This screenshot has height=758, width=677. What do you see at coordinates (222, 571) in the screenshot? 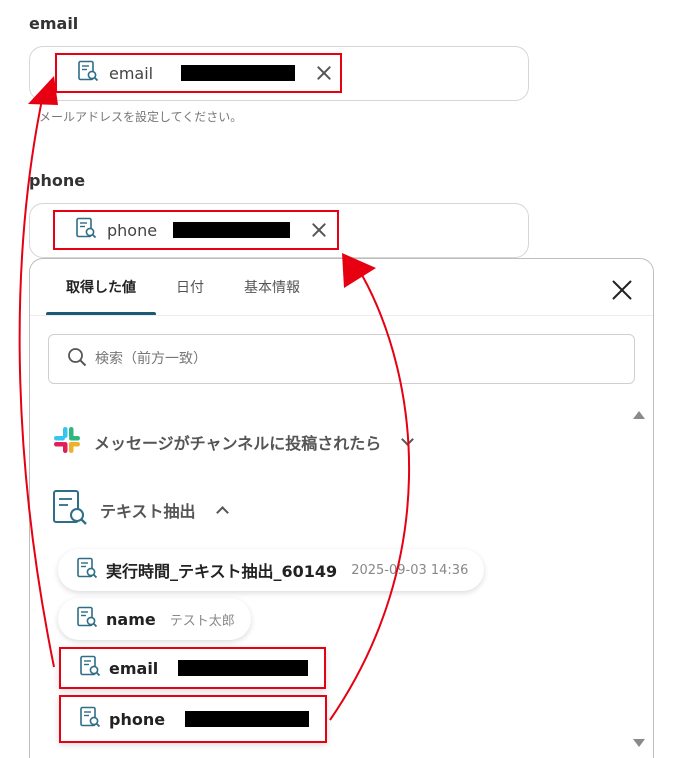
I see `item-label: 実行時間_テキスト抽出_60149` at bounding box center [222, 571].